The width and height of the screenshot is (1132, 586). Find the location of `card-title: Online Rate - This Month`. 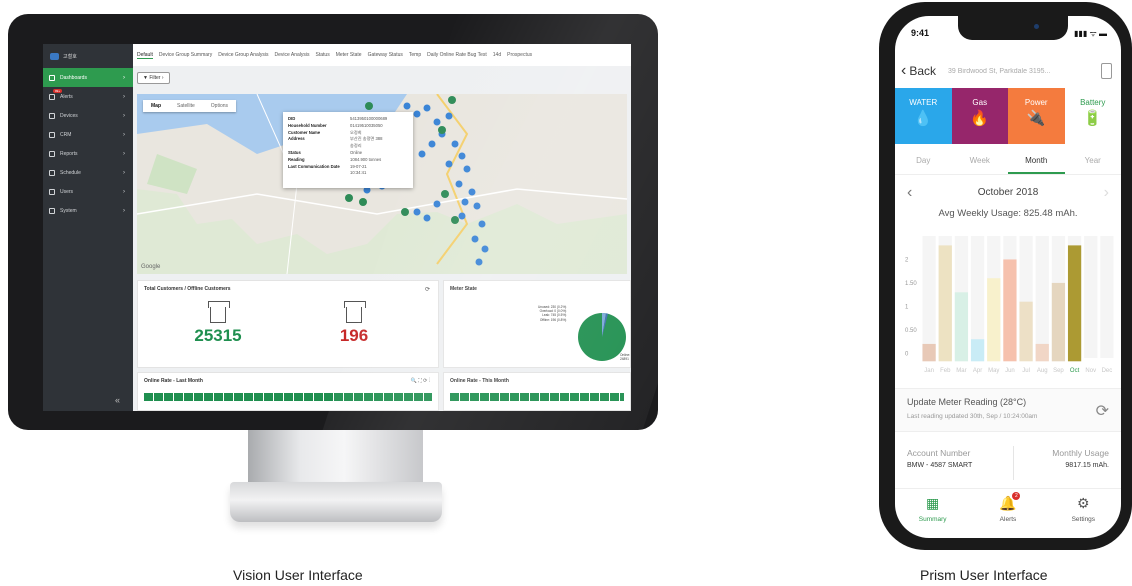

card-title: Online Rate - This Month is located at coordinates (479, 381).